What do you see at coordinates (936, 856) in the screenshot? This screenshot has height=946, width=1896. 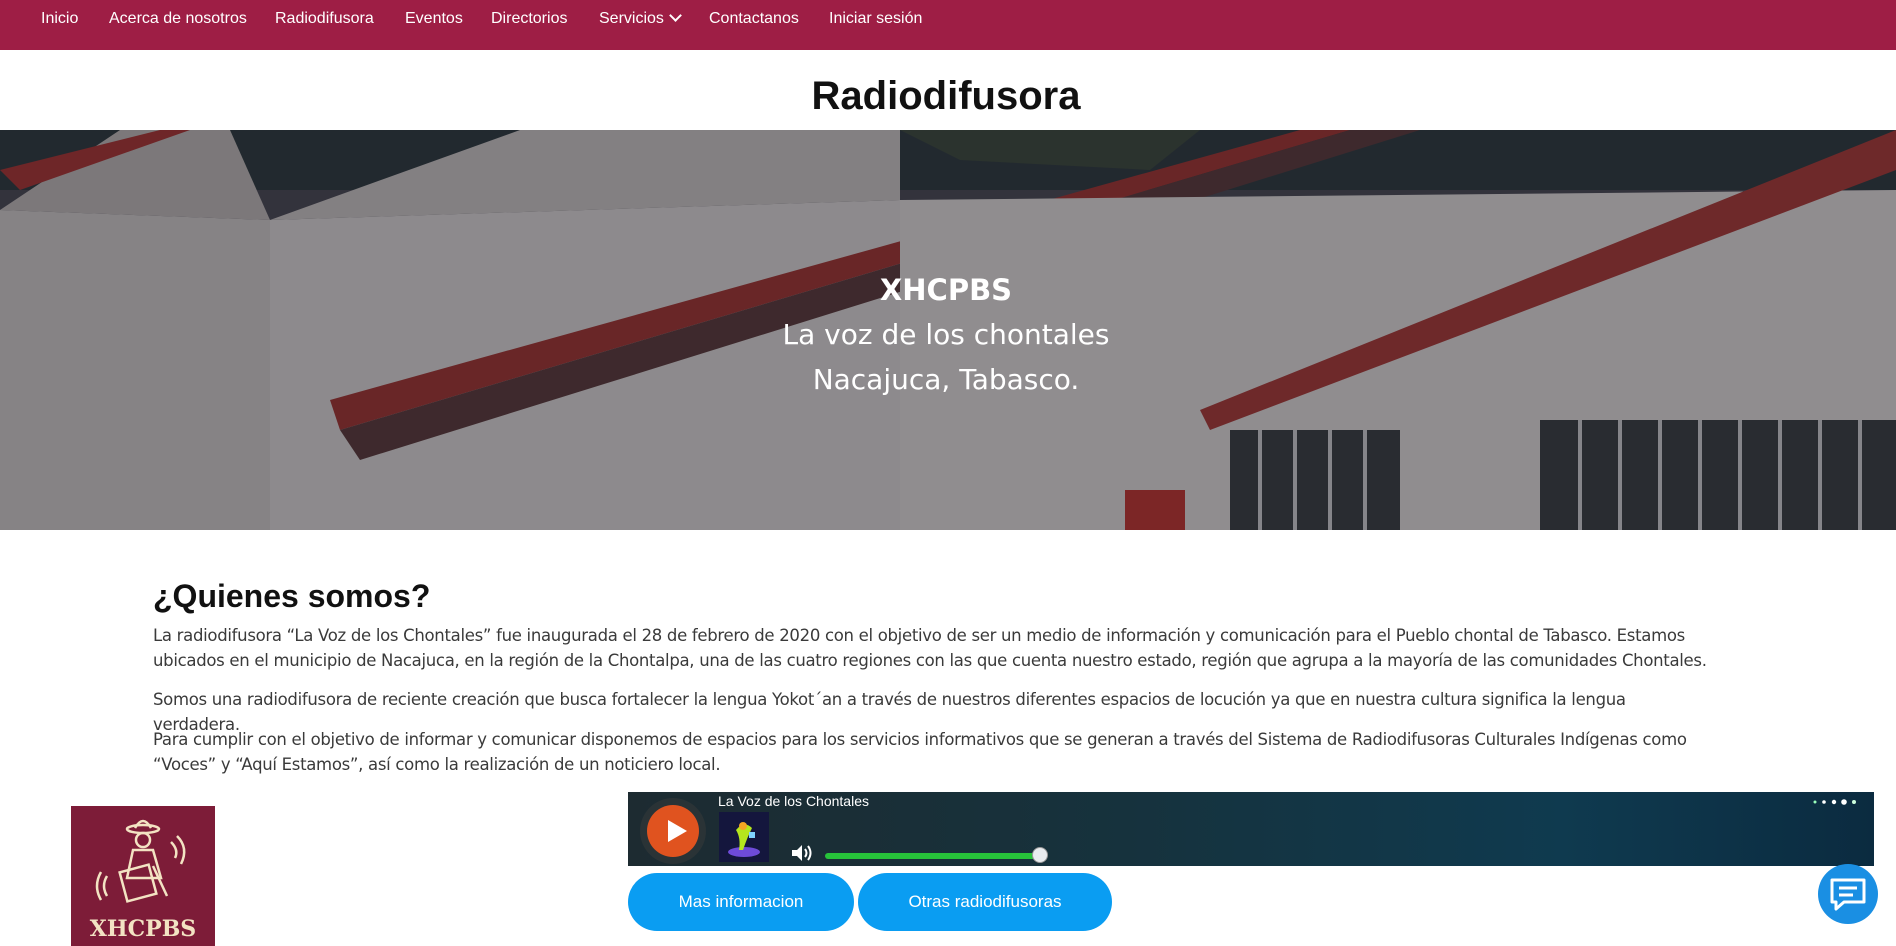 I see `volume-slider` at bounding box center [936, 856].